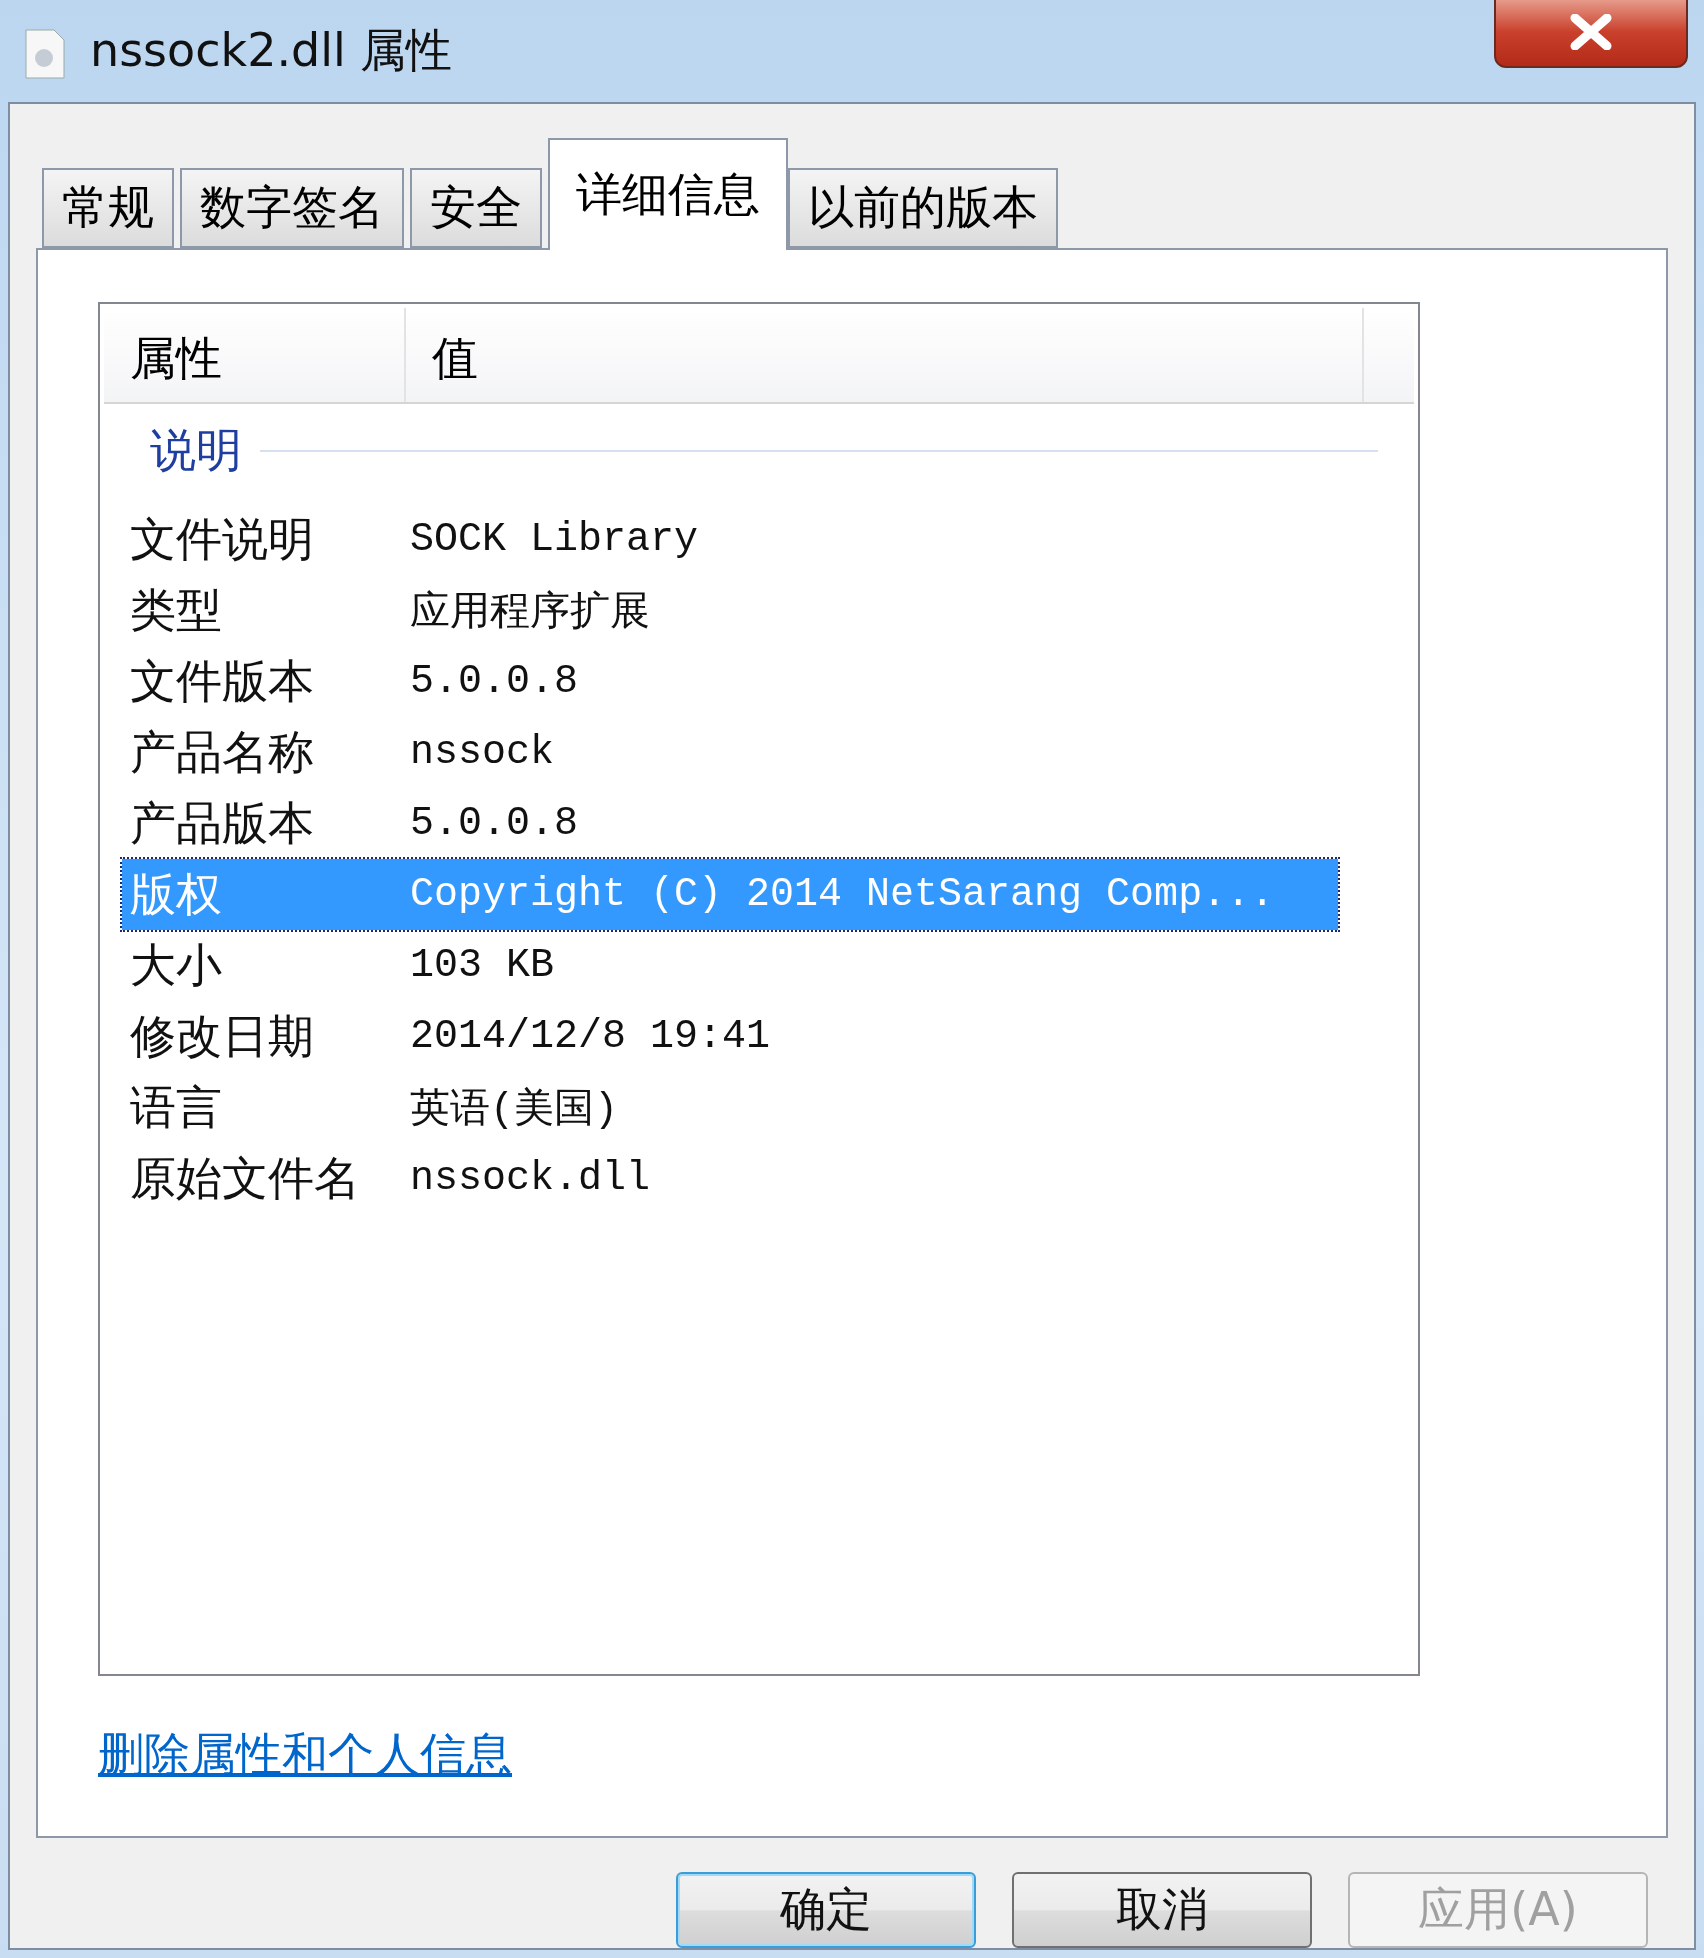 The image size is (1704, 1958). What do you see at coordinates (245, 1178) in the screenshot?
I see `property-name: 原始文件名` at bounding box center [245, 1178].